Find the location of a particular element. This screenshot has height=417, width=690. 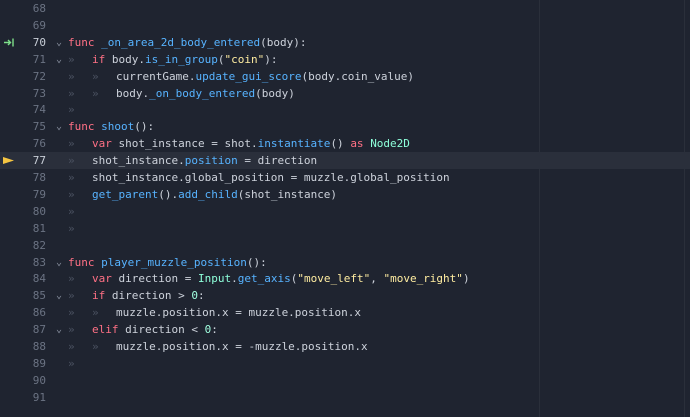

code-text: func player_muzzle_position(): is located at coordinates (167, 262).